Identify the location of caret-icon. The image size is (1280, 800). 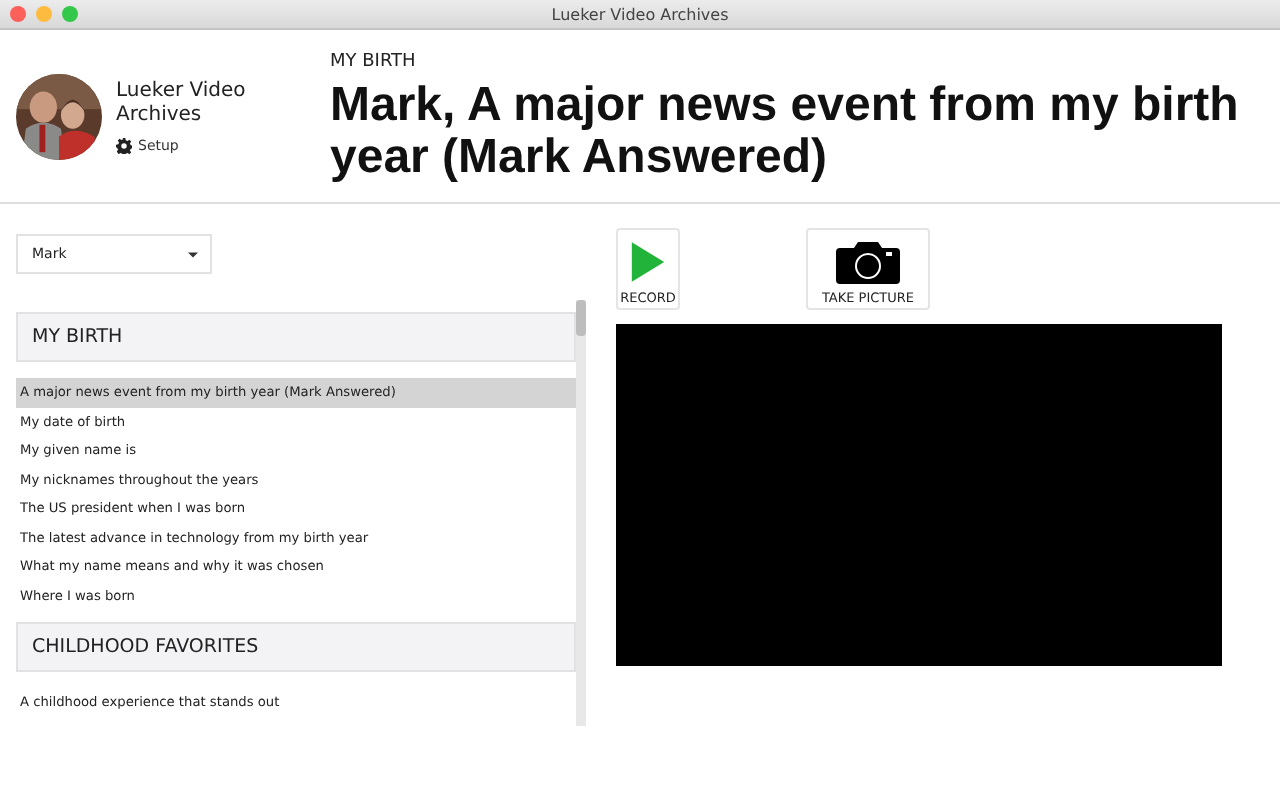
(193, 254).